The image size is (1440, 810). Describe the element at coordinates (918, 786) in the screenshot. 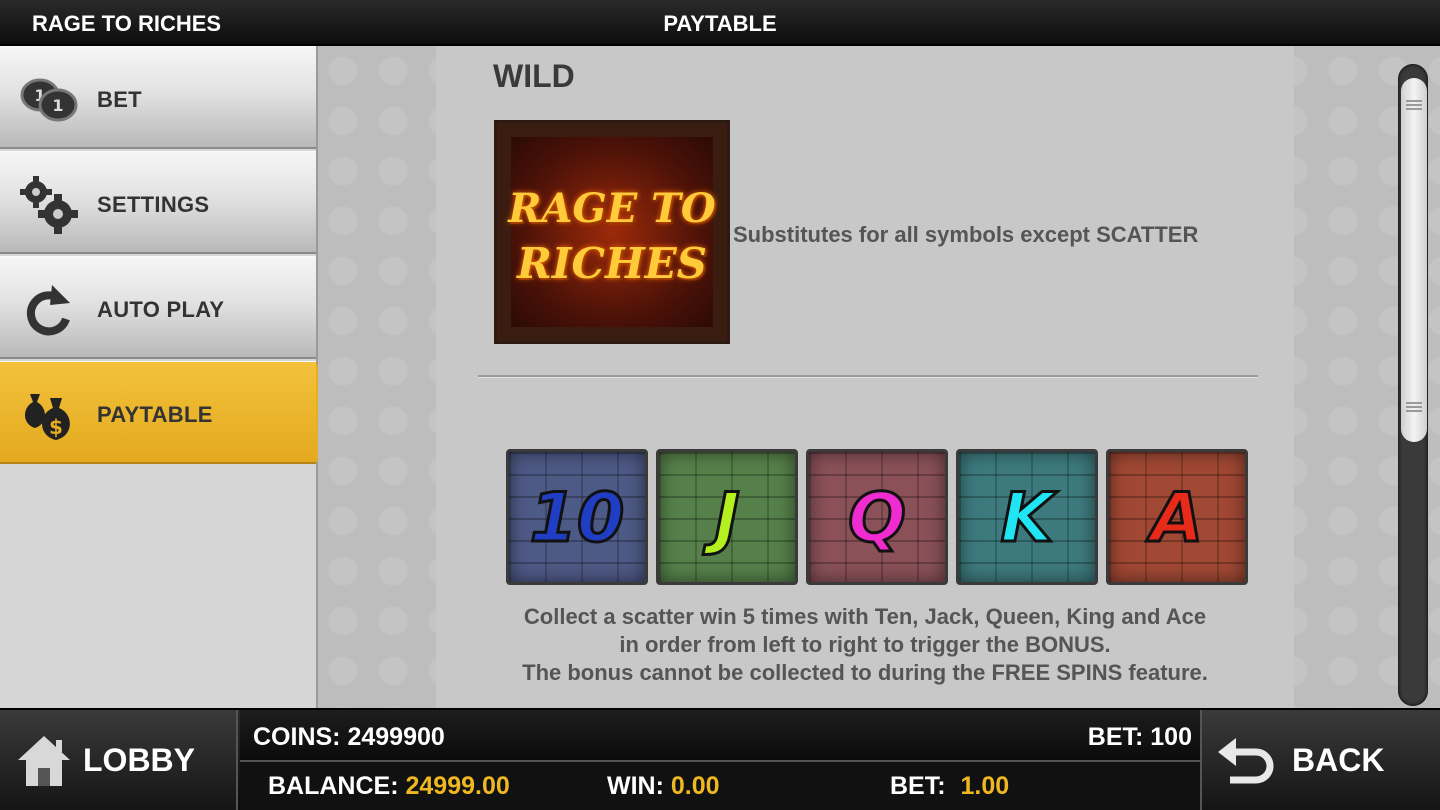

I see `bet-label: BET:` at that location.